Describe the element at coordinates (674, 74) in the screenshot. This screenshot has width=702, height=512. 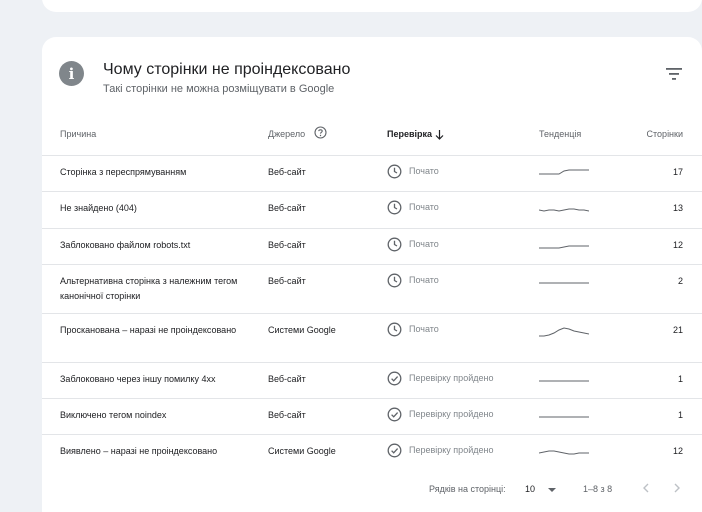
I see `filter-icon` at that location.